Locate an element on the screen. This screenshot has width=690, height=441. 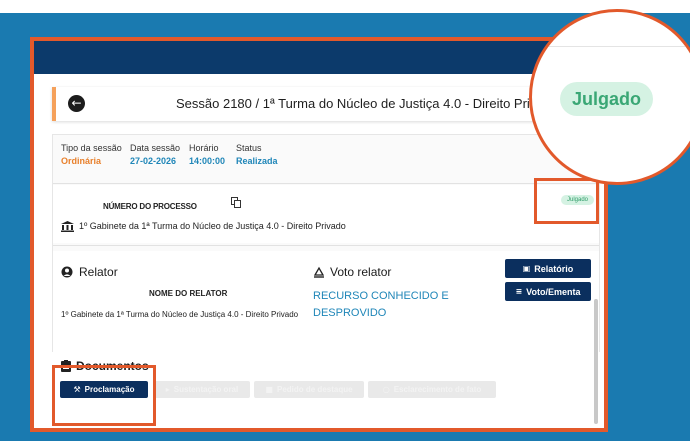
pedido-destaque-label: Pedido de destaque is located at coordinates (314, 389).